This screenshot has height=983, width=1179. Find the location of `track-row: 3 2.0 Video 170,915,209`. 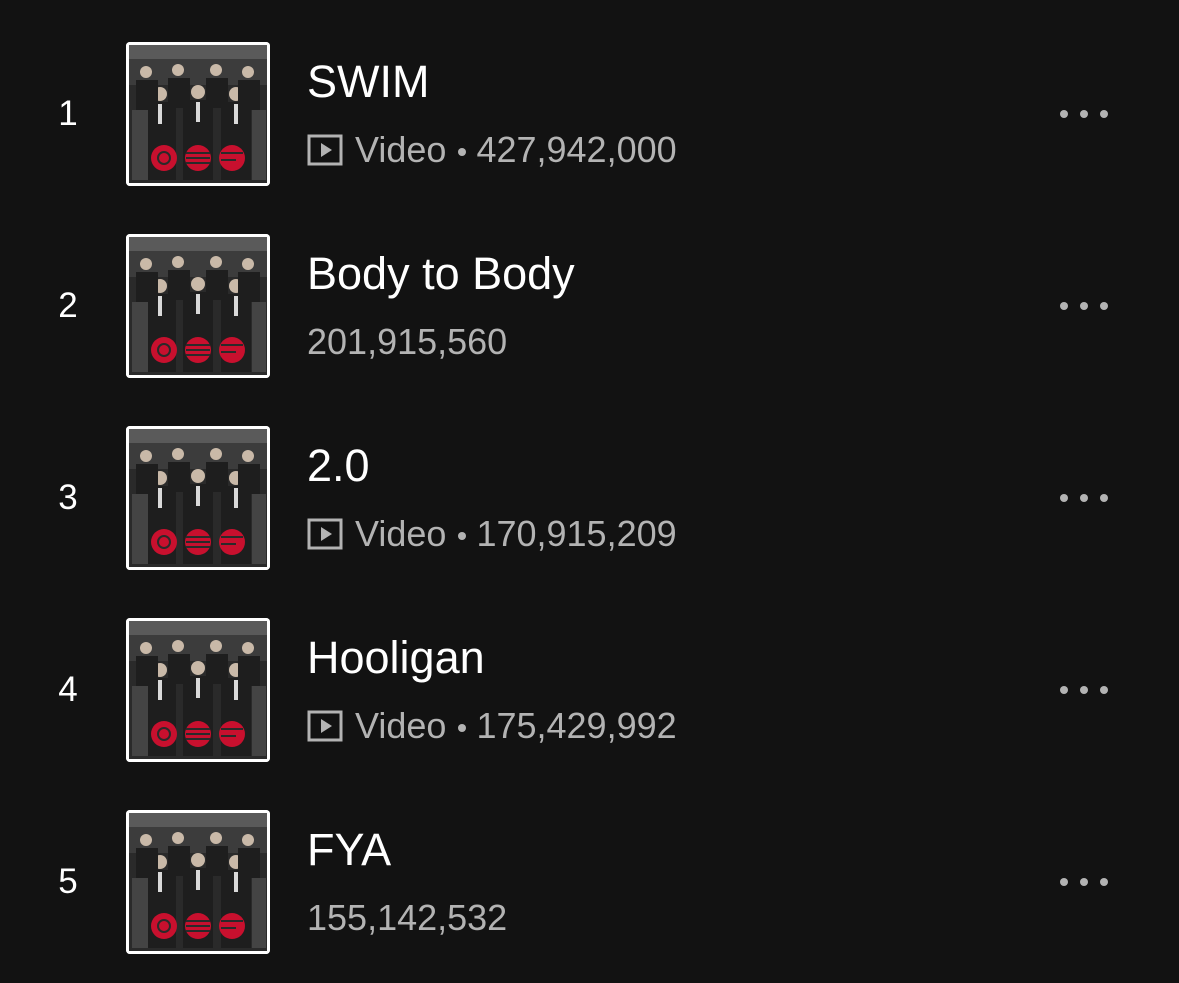

track-row: 3 2.0 Video 170,915,209 is located at coordinates (589, 498).